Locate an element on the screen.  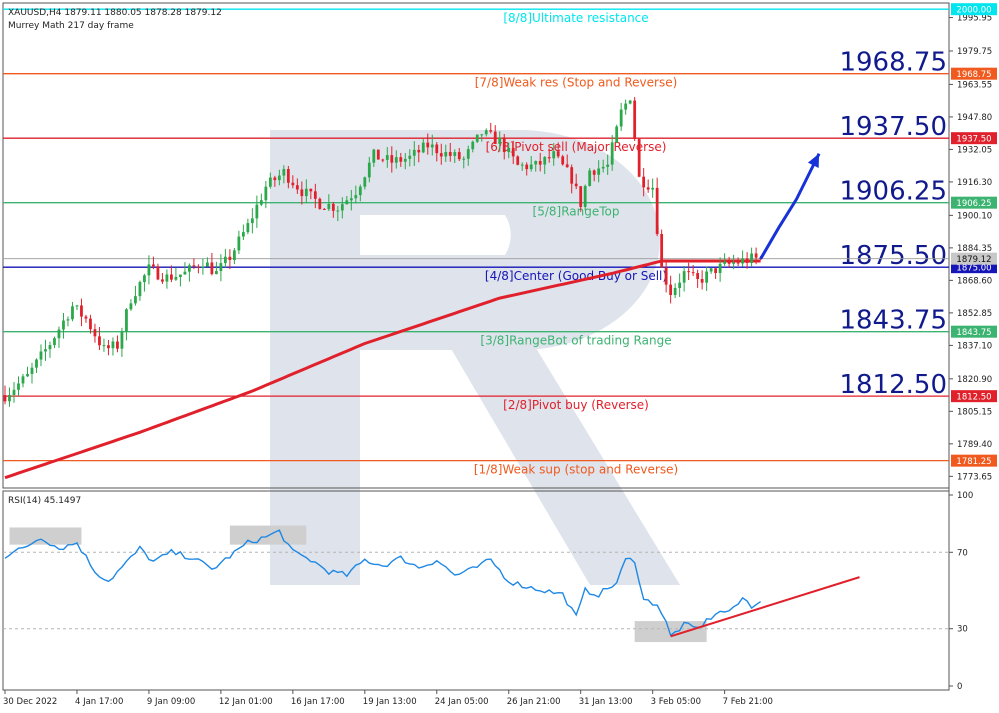
price-tag: 1968.75 is located at coordinates (974, 73).